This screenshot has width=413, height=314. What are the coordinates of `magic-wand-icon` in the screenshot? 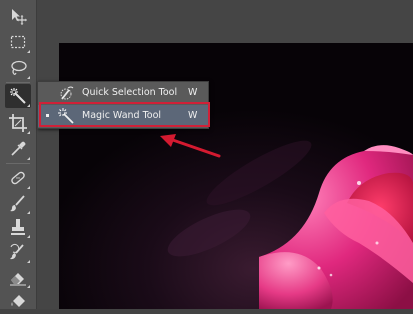 It's located at (18, 96).